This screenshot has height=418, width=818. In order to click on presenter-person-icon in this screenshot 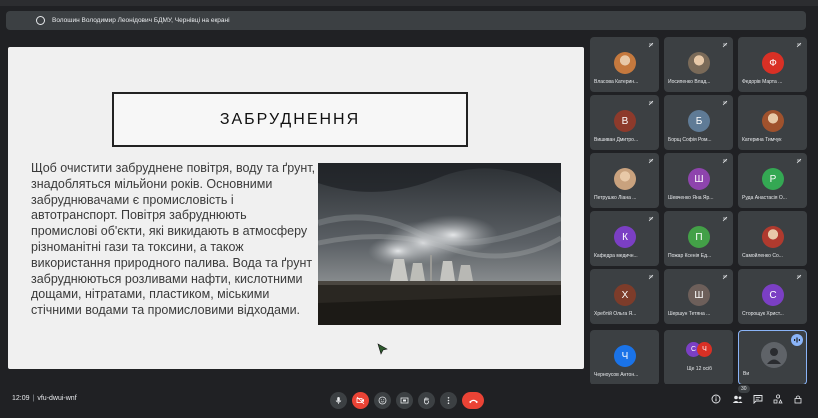, I will do `click(40, 20)`.